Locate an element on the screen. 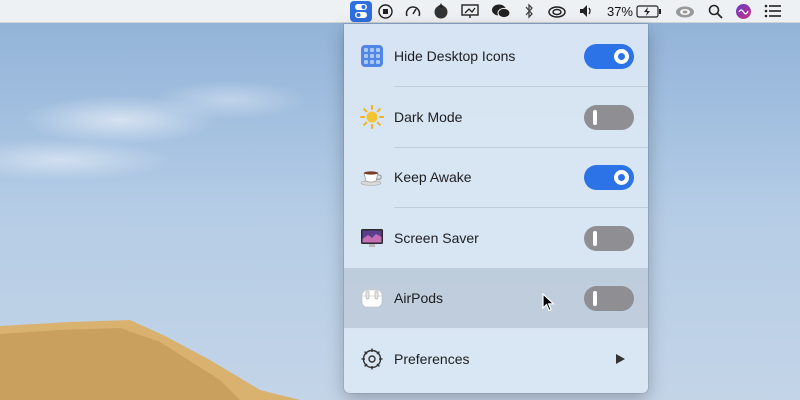 The width and height of the screenshot is (800, 400). siri-icon is located at coordinates (743, 11).